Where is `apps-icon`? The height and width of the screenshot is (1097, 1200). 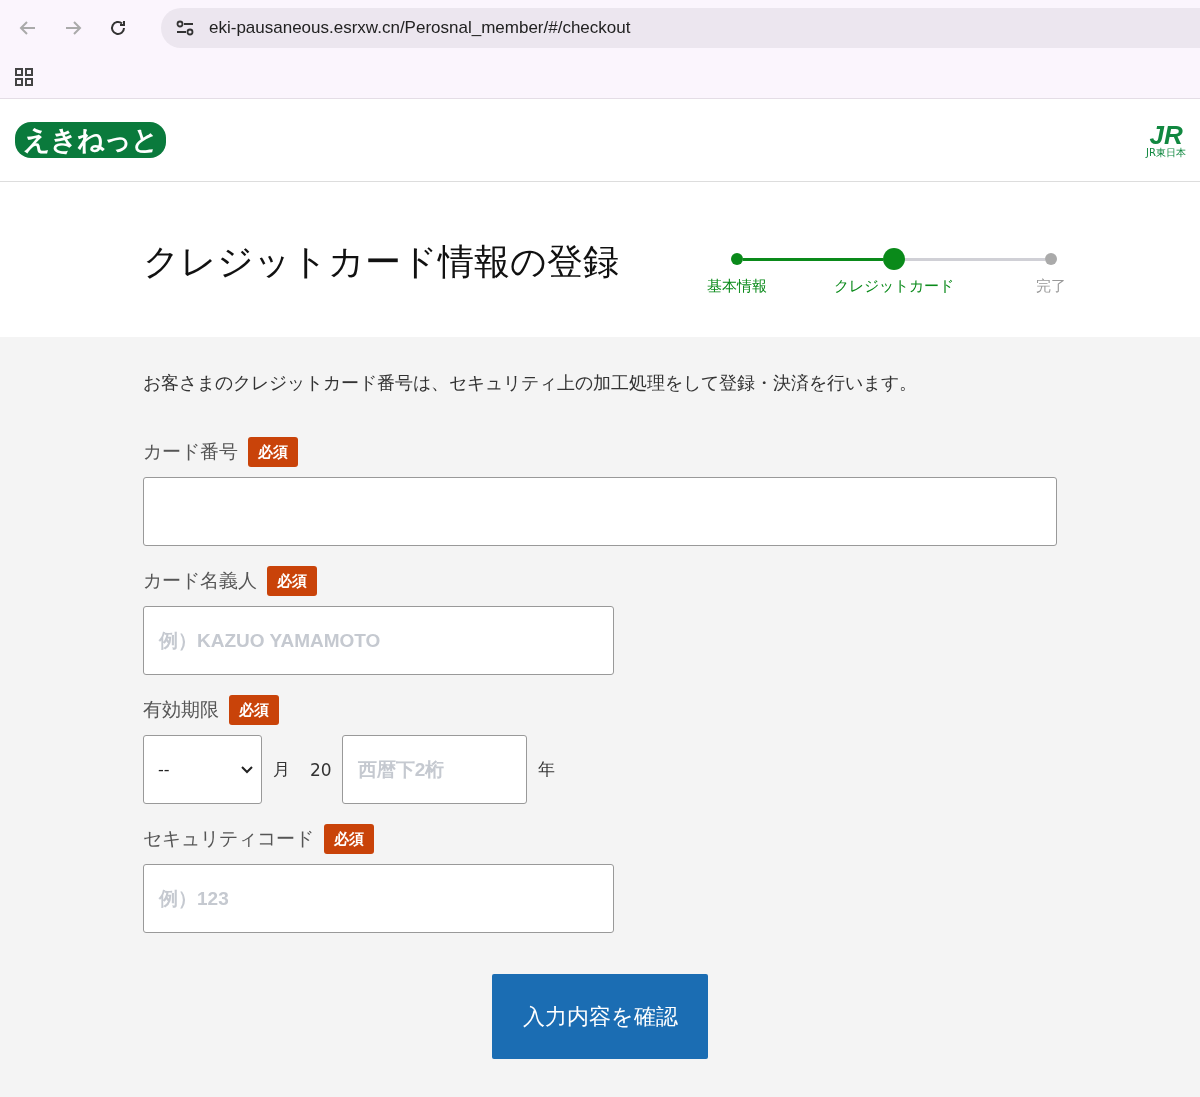
apps-icon is located at coordinates (24, 77).